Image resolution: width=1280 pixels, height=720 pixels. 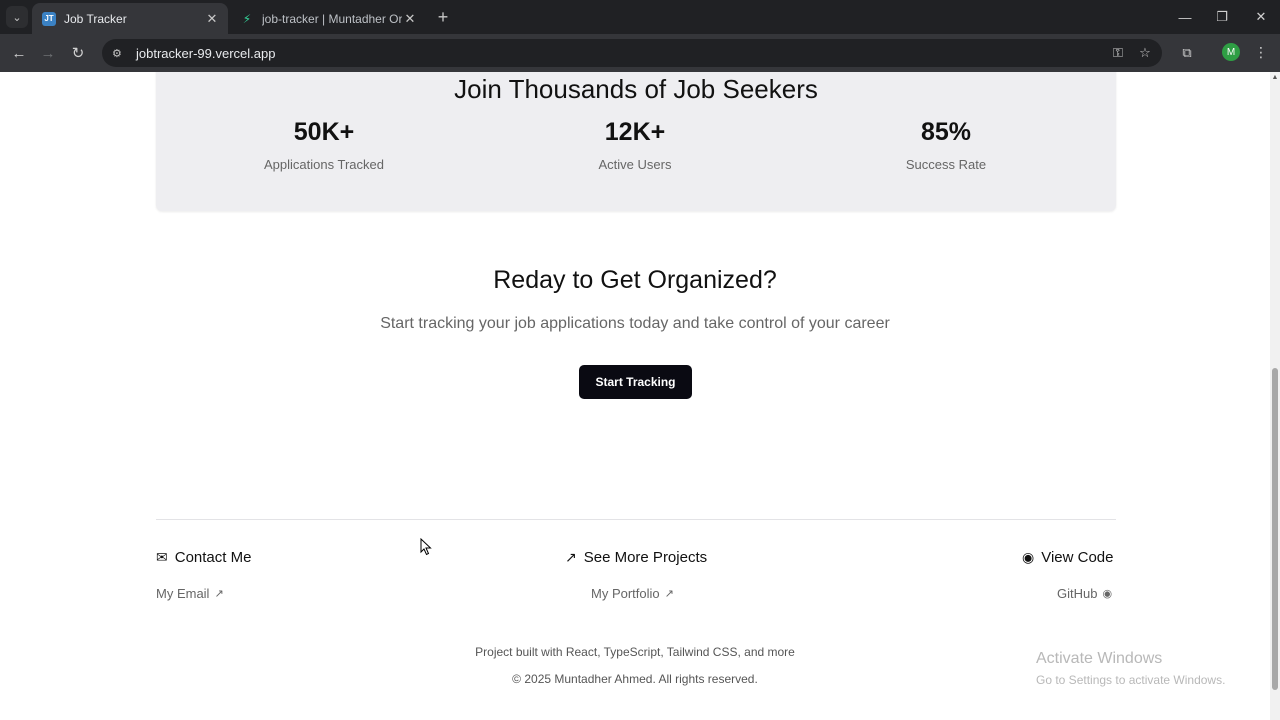 What do you see at coordinates (213, 557) in the screenshot?
I see `contact-title: Contact Me` at bounding box center [213, 557].